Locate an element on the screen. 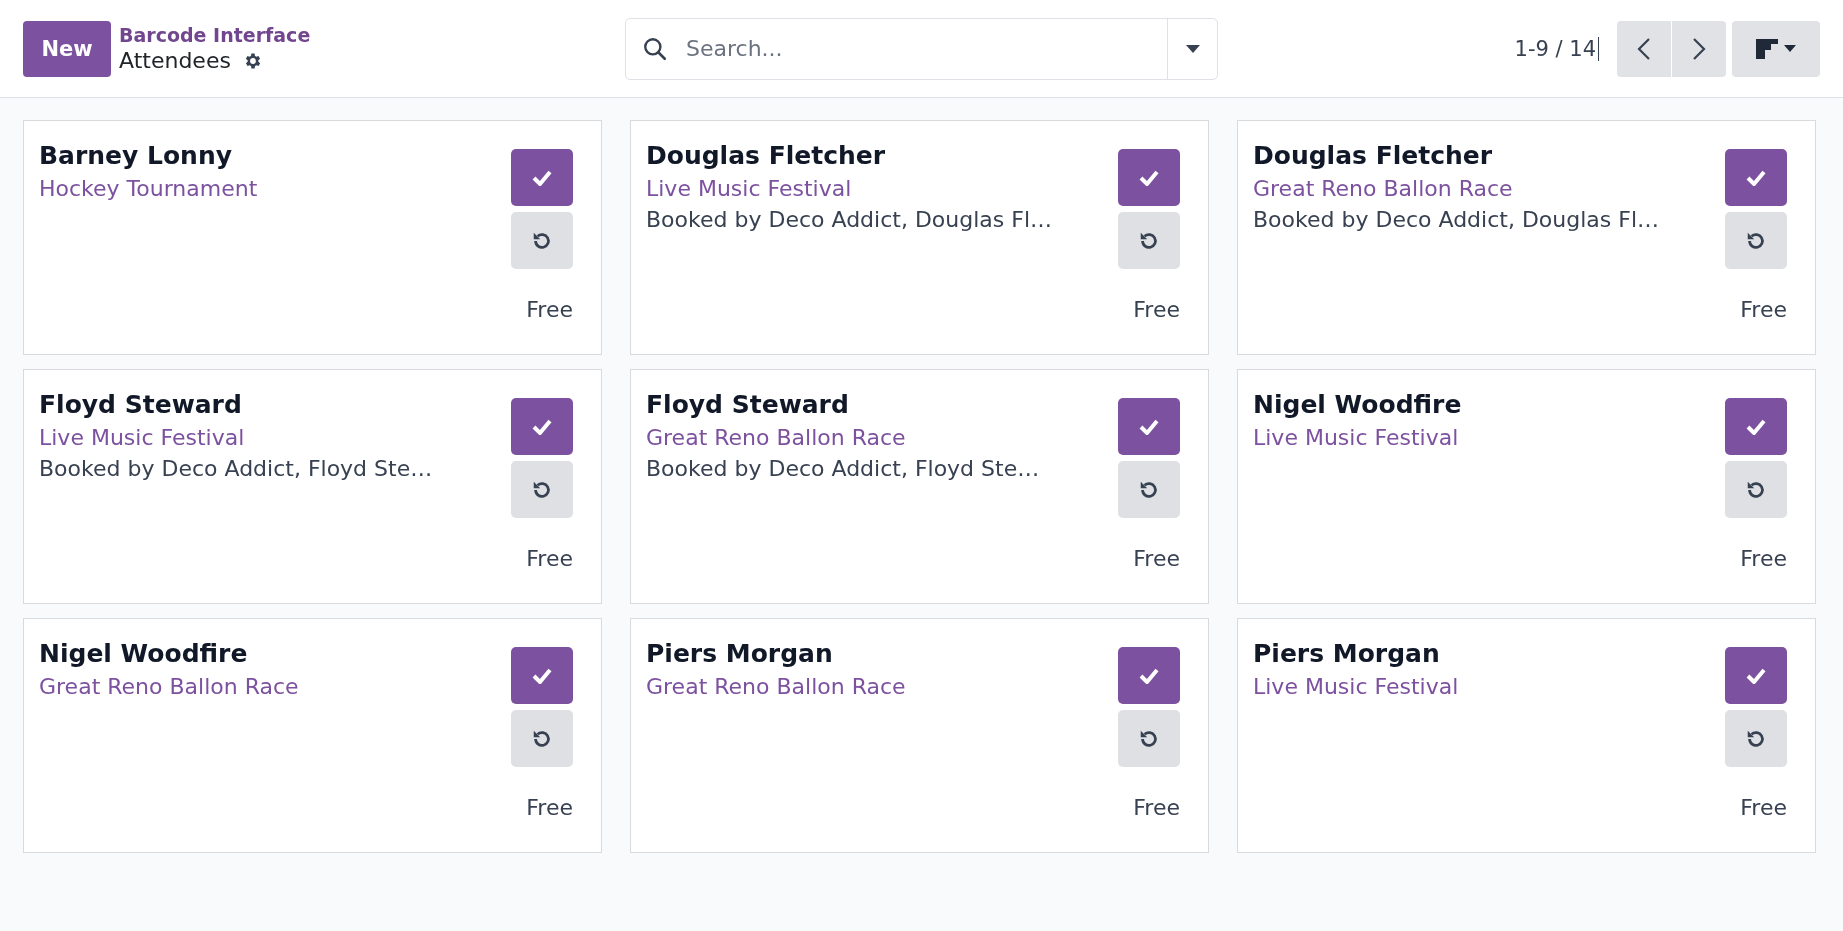  pager-value: 1-9 / 14 is located at coordinates (1556, 48).